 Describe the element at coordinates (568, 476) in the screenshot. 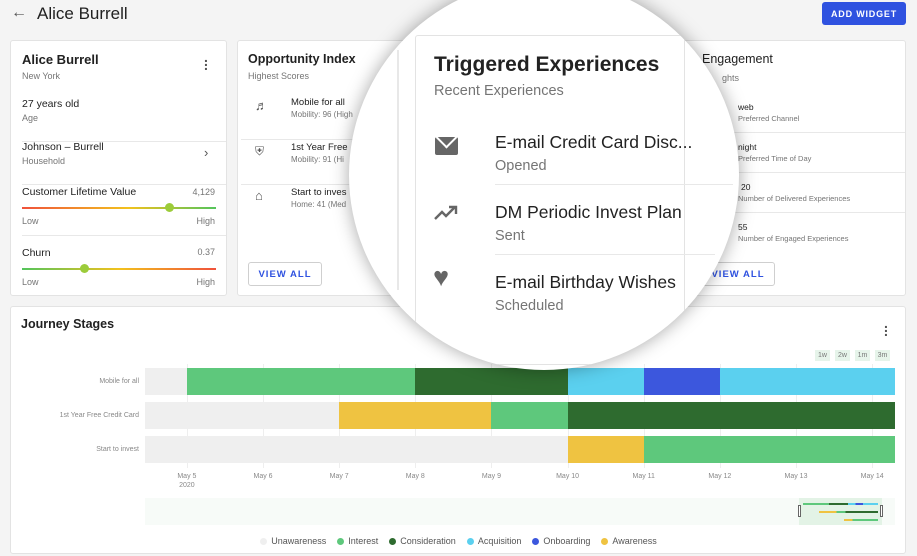

I see `x-tick-label: May 10` at that location.